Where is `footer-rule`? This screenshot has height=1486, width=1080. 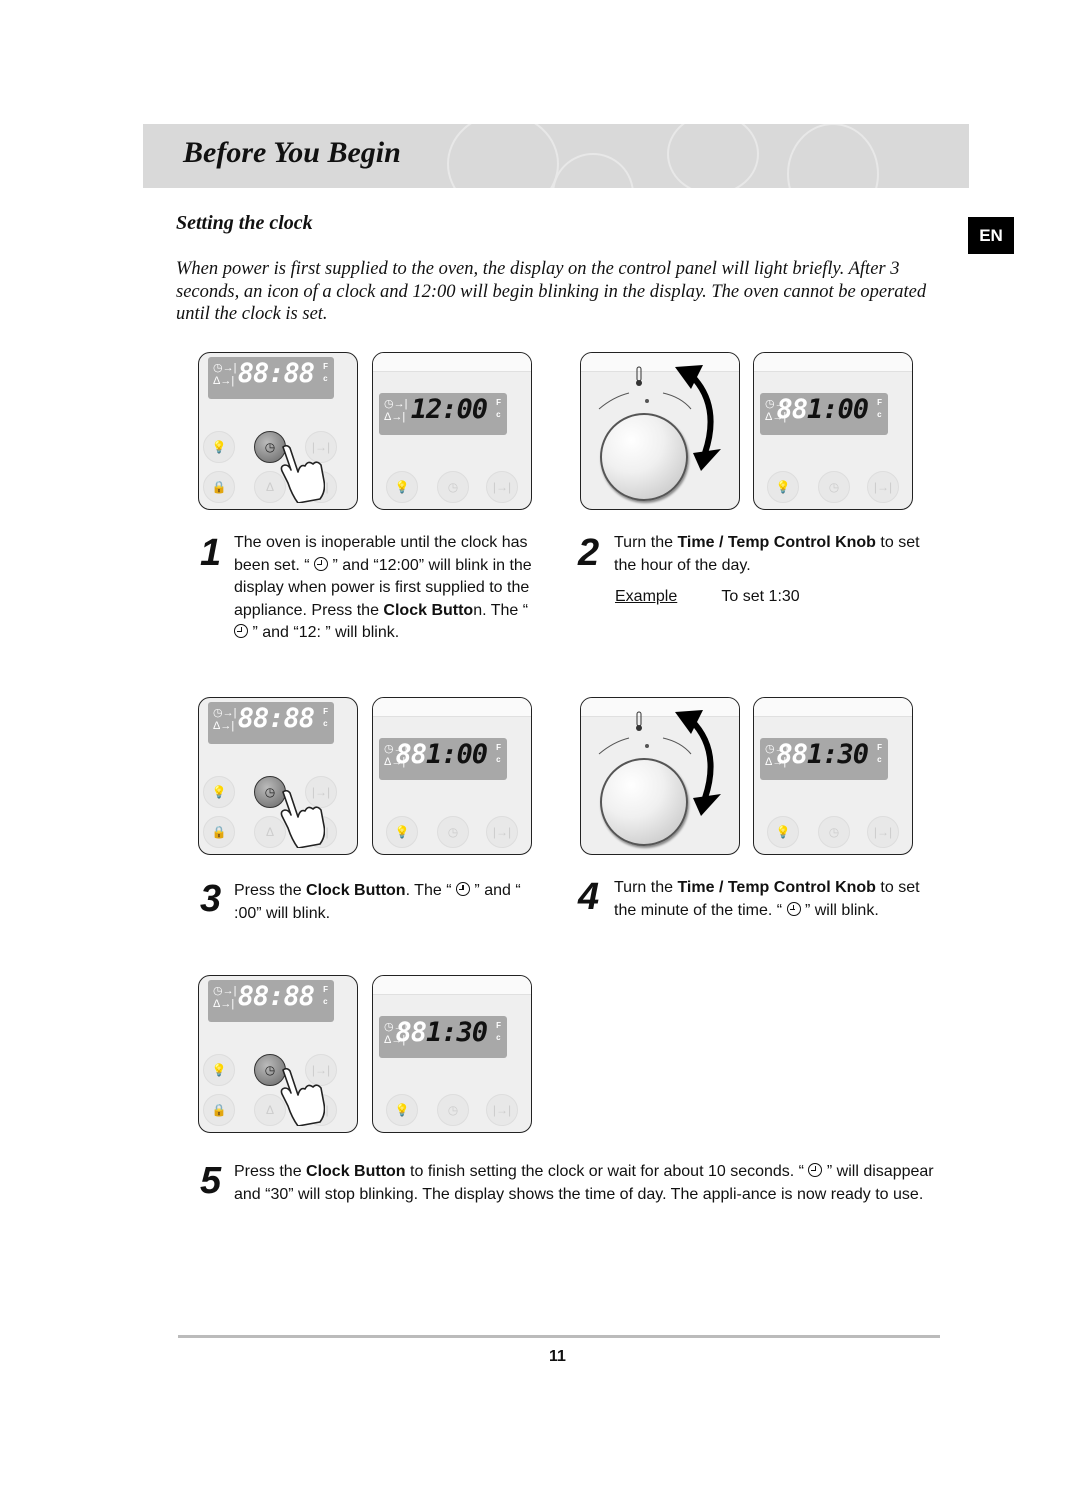
footer-rule is located at coordinates (559, 1336).